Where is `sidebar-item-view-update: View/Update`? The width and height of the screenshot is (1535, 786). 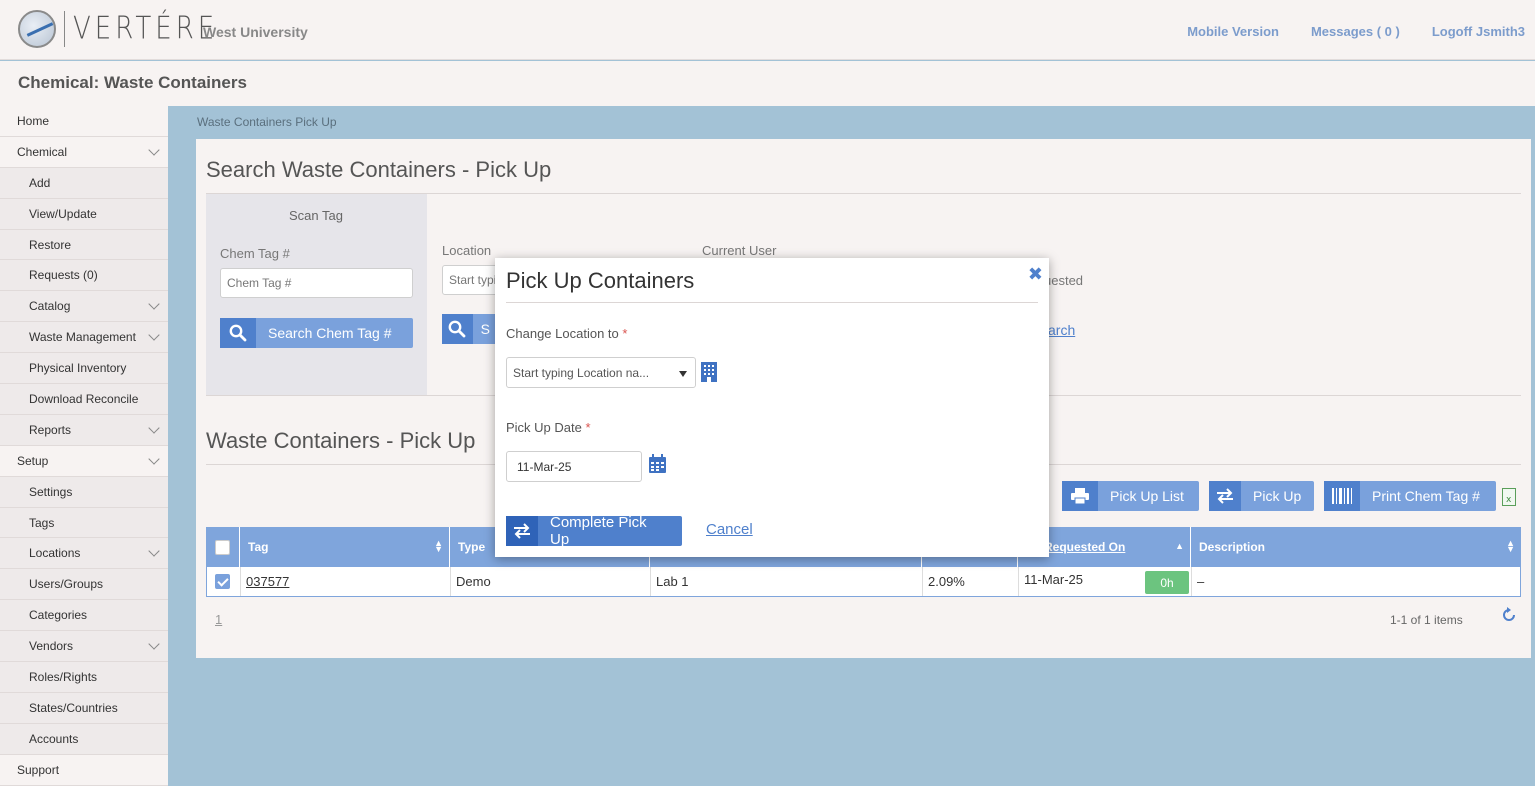 sidebar-item-view-update: View/Update is located at coordinates (84, 214).